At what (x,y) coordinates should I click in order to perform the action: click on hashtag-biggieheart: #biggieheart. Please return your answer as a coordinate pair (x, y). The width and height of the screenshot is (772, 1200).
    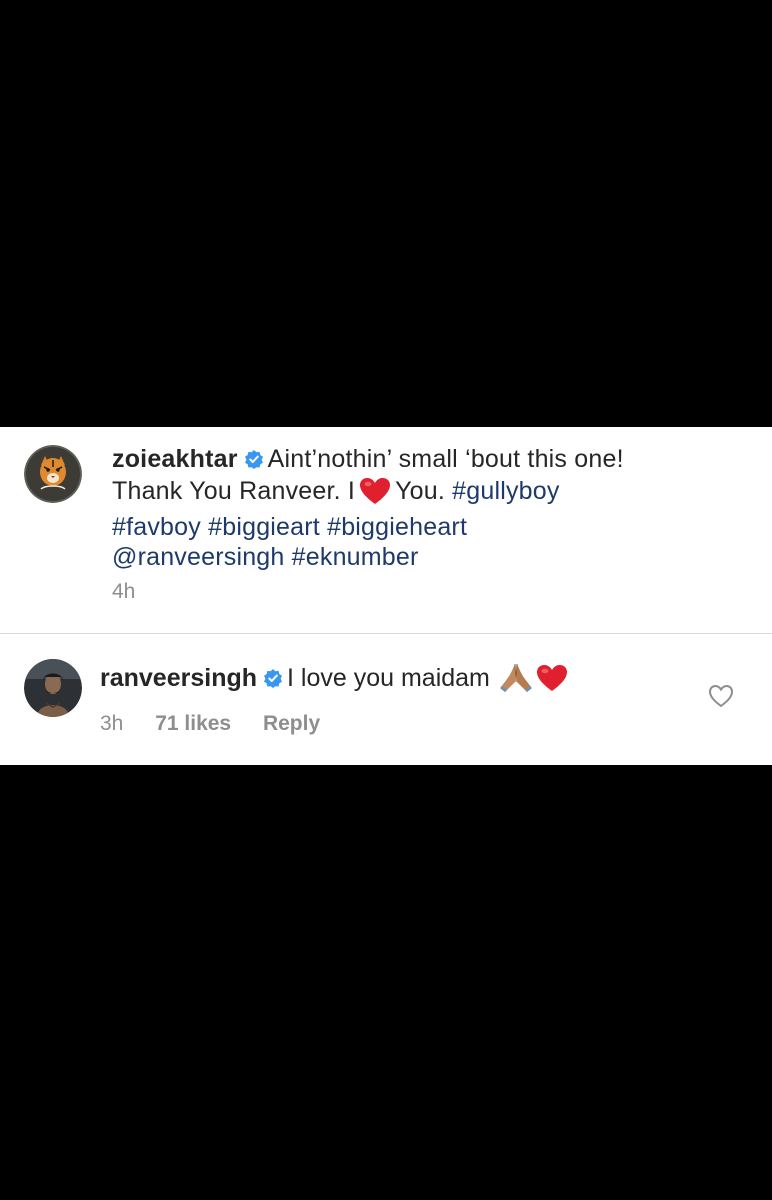
    Looking at the image, I should click on (397, 527).